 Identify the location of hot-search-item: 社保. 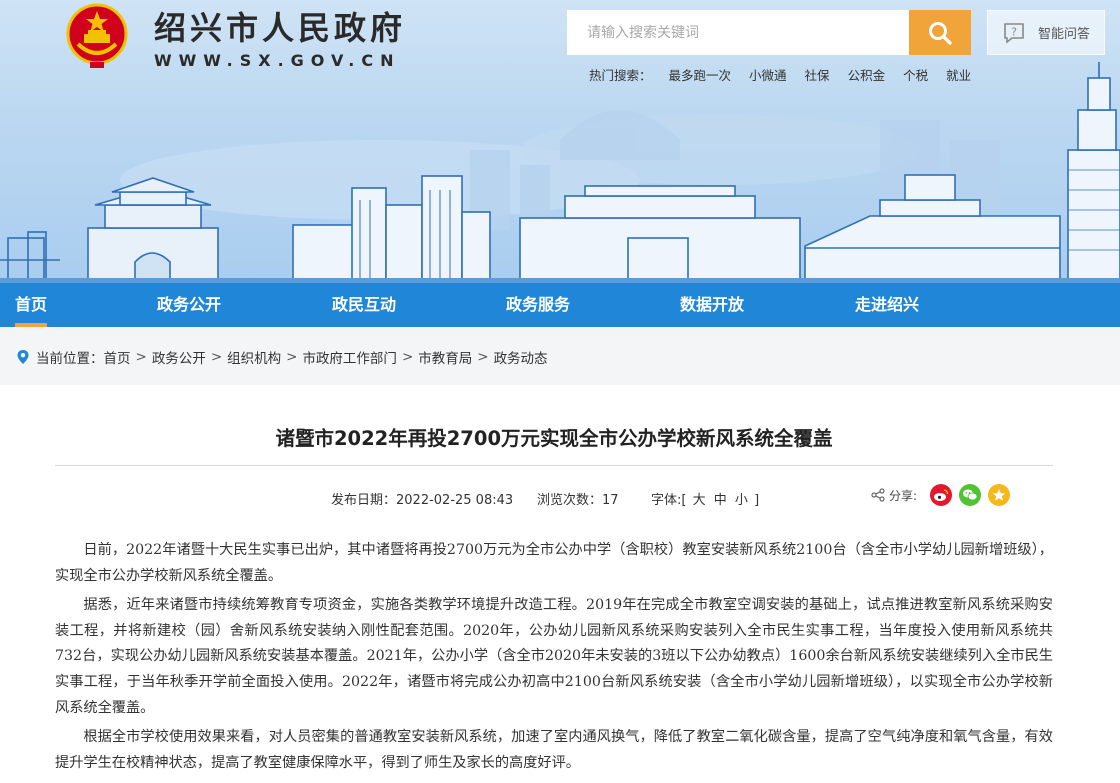
(817, 74).